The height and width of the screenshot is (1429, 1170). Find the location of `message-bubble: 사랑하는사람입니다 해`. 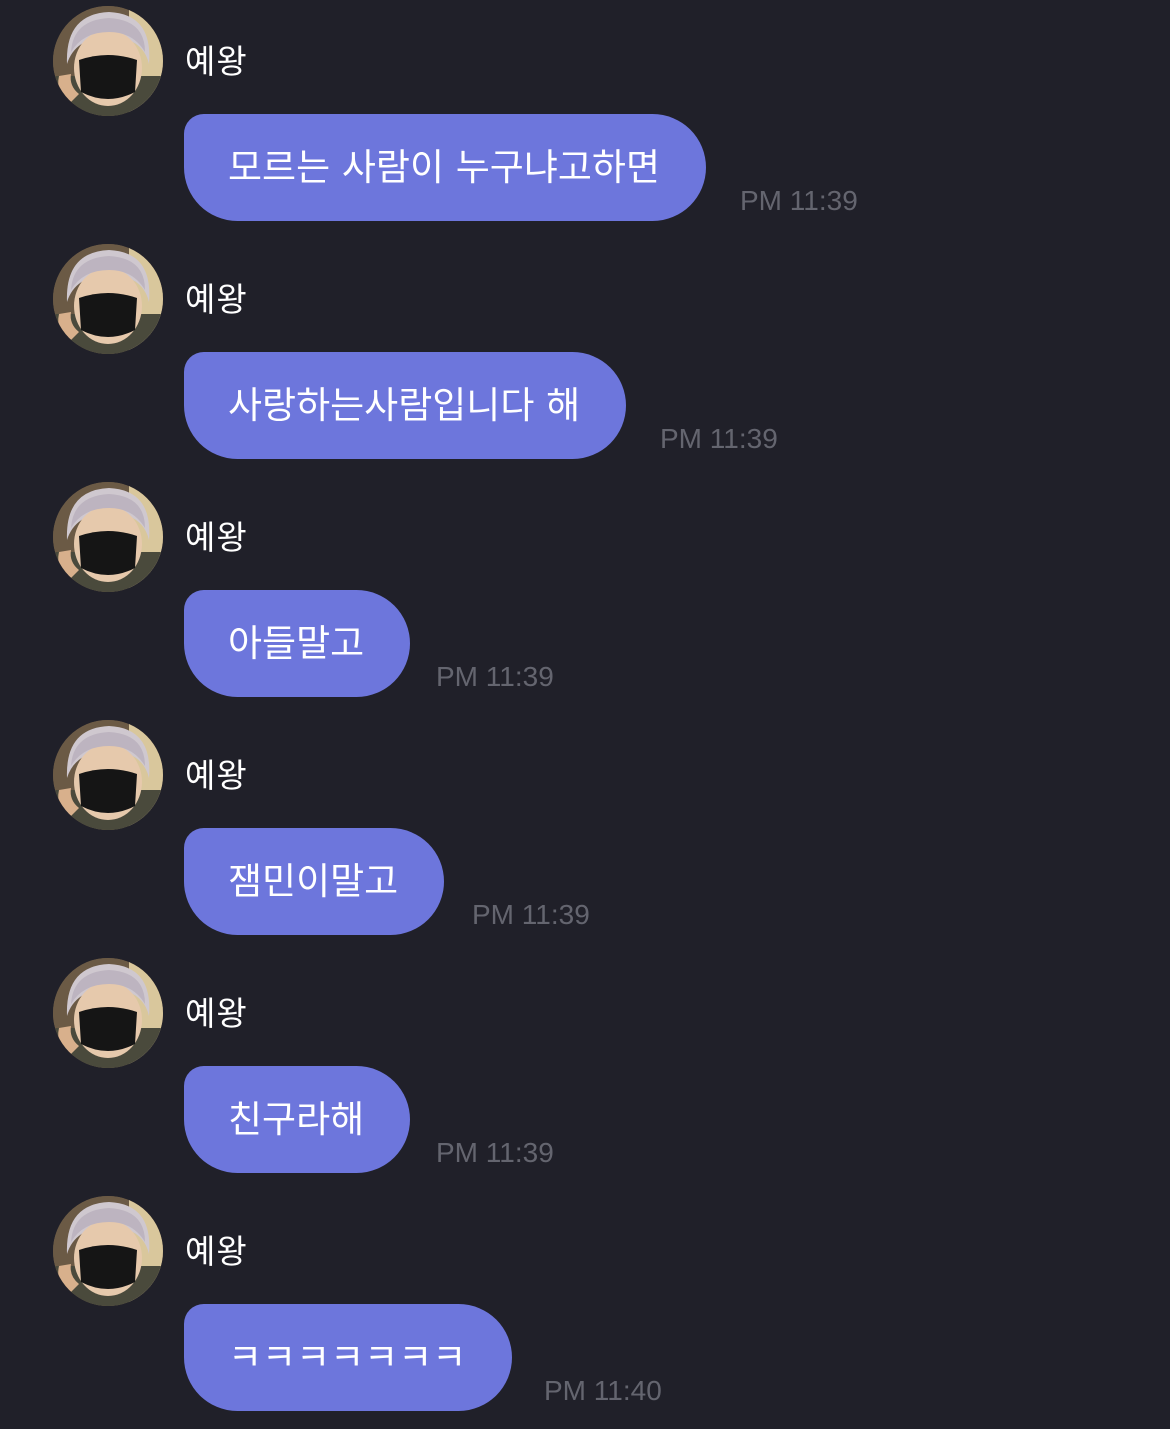

message-bubble: 사랑하는사람입니다 해 is located at coordinates (405, 405).